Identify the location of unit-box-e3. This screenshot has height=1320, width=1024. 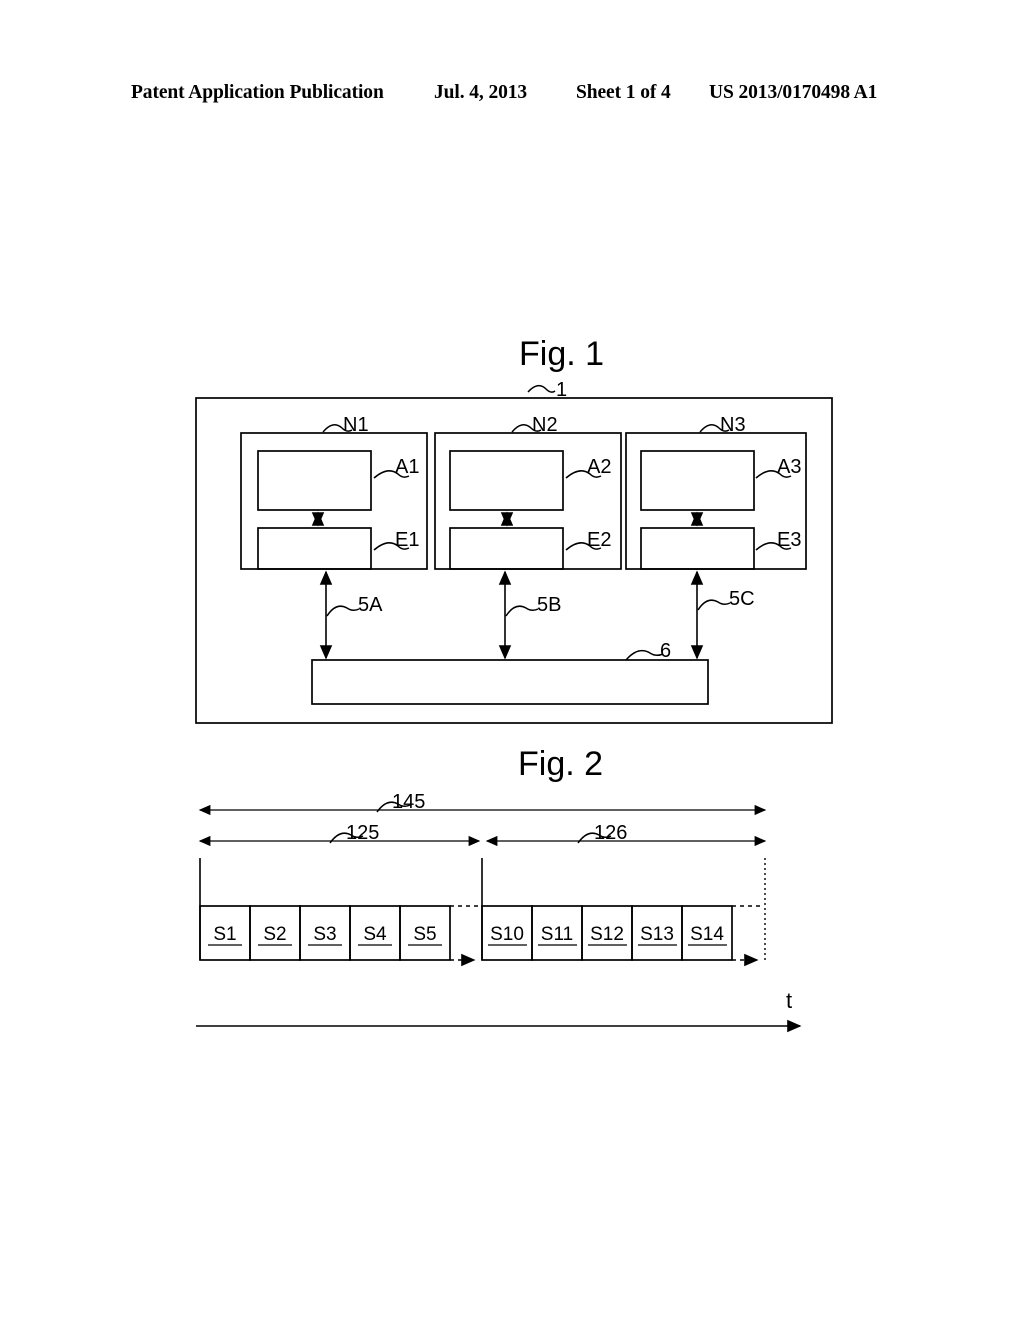
(697, 548).